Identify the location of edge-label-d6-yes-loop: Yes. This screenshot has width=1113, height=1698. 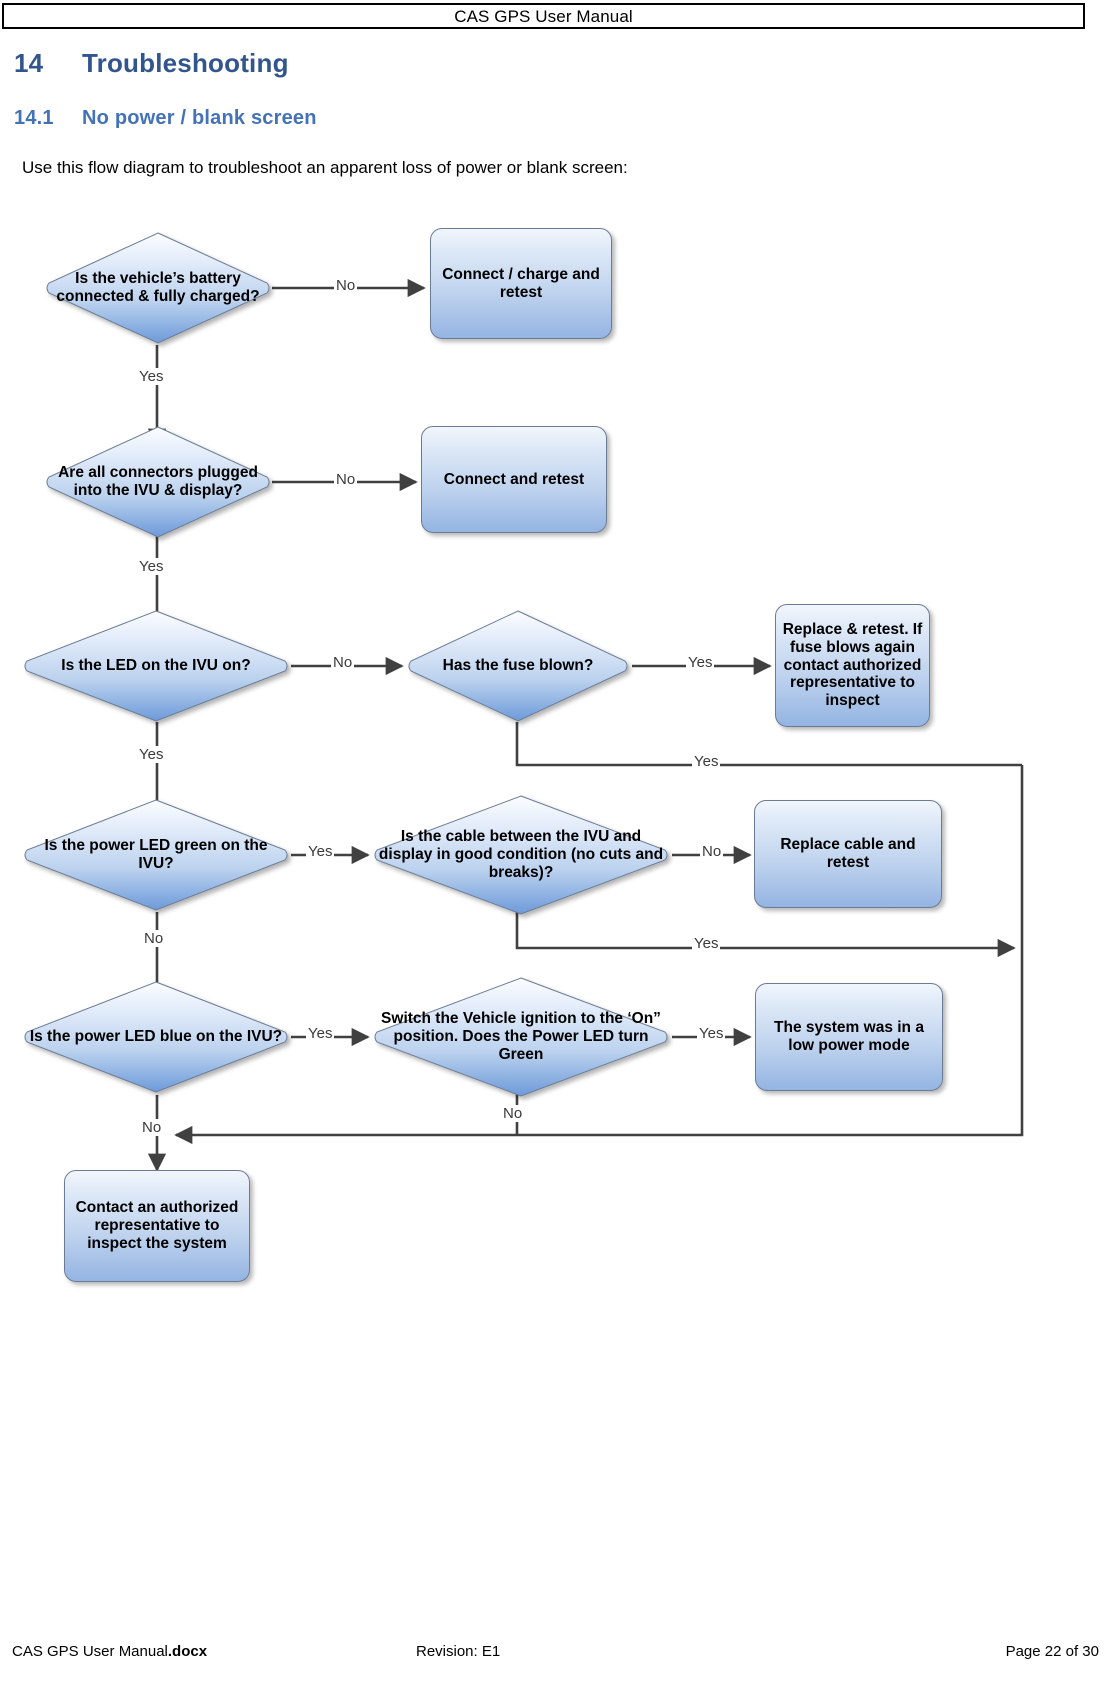
(706, 943).